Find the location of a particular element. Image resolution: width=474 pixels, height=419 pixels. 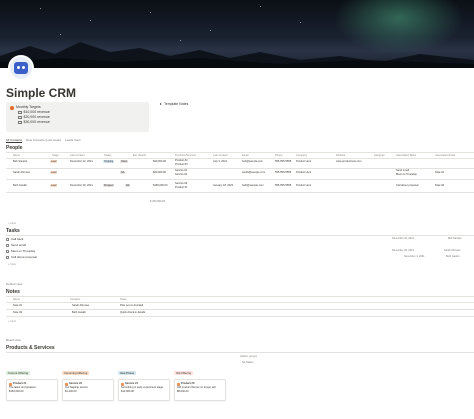

col-header: Products/Services is located at coordinates (185, 155).